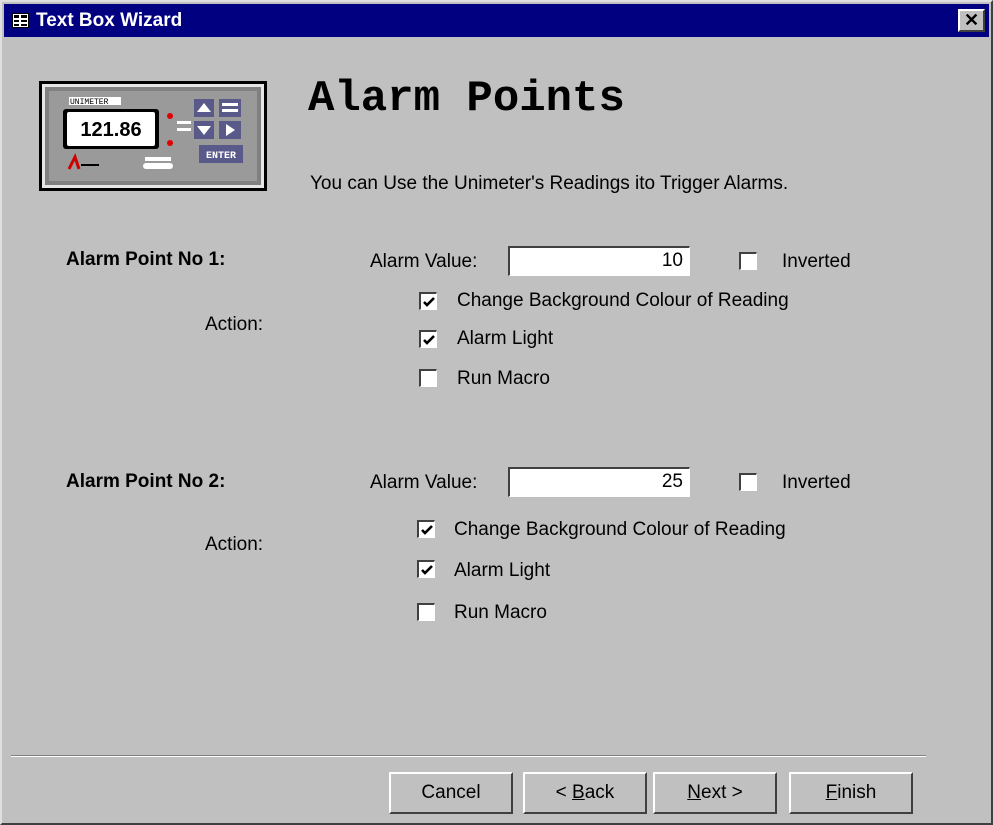  Describe the element at coordinates (234, 324) in the screenshot. I see `alarm1-action-label: Action:` at that location.